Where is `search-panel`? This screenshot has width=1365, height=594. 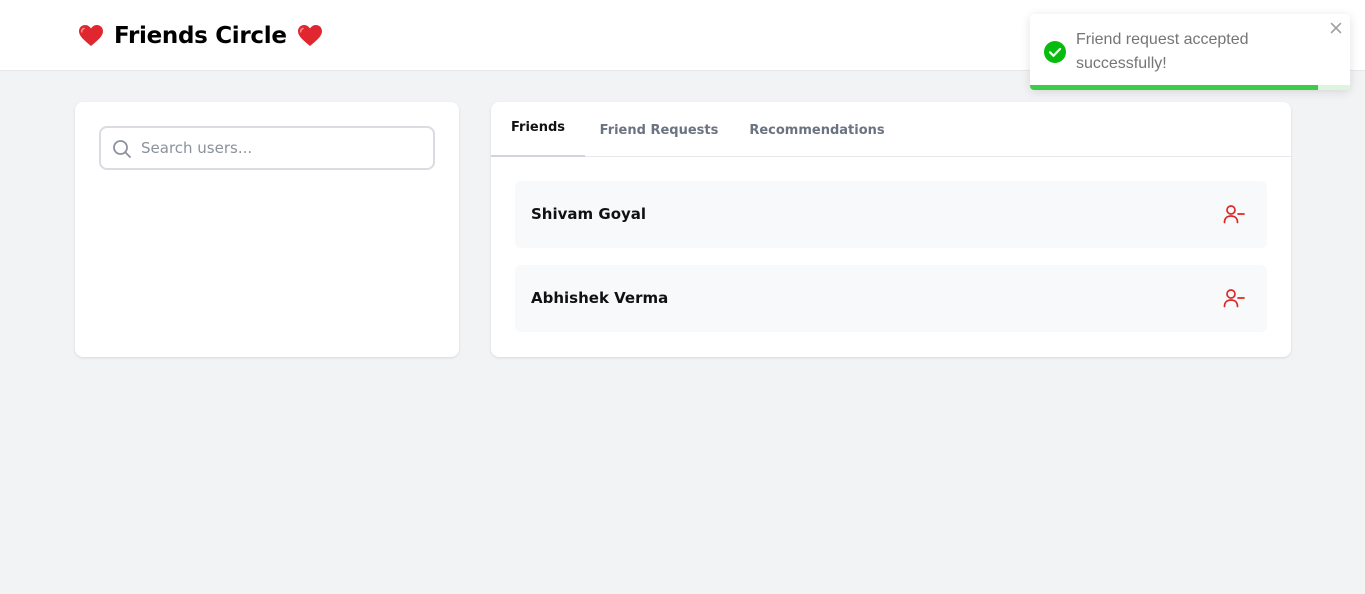
search-panel is located at coordinates (267, 229).